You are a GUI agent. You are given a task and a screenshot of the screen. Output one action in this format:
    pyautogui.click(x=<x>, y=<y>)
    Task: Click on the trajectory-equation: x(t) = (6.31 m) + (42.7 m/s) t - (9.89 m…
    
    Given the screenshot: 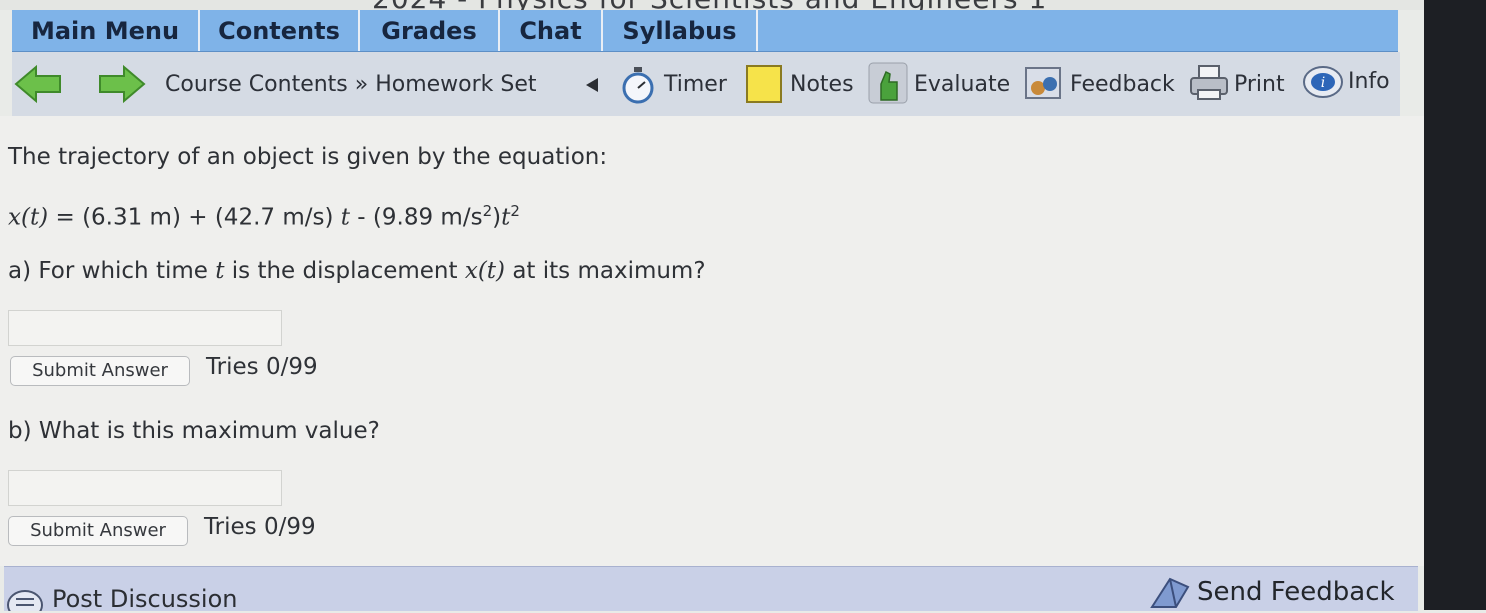 What is the action you would take?
    pyautogui.click(x=264, y=216)
    